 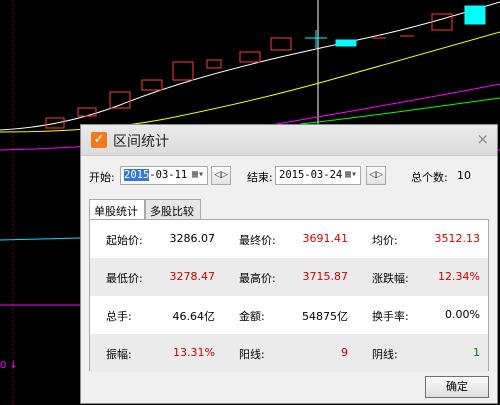 What do you see at coordinates (462, 314) in the screenshot?
I see `stat-value: 0.00%` at bounding box center [462, 314].